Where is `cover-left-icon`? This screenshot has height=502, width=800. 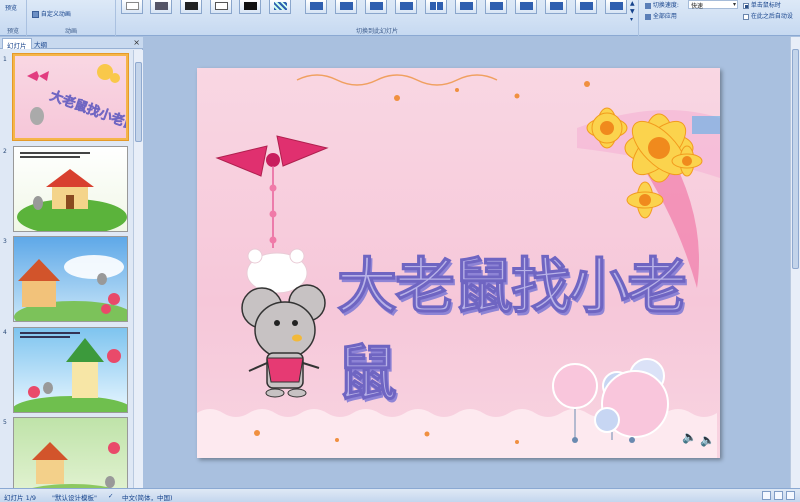 cover-left-icon is located at coordinates (616, 6).